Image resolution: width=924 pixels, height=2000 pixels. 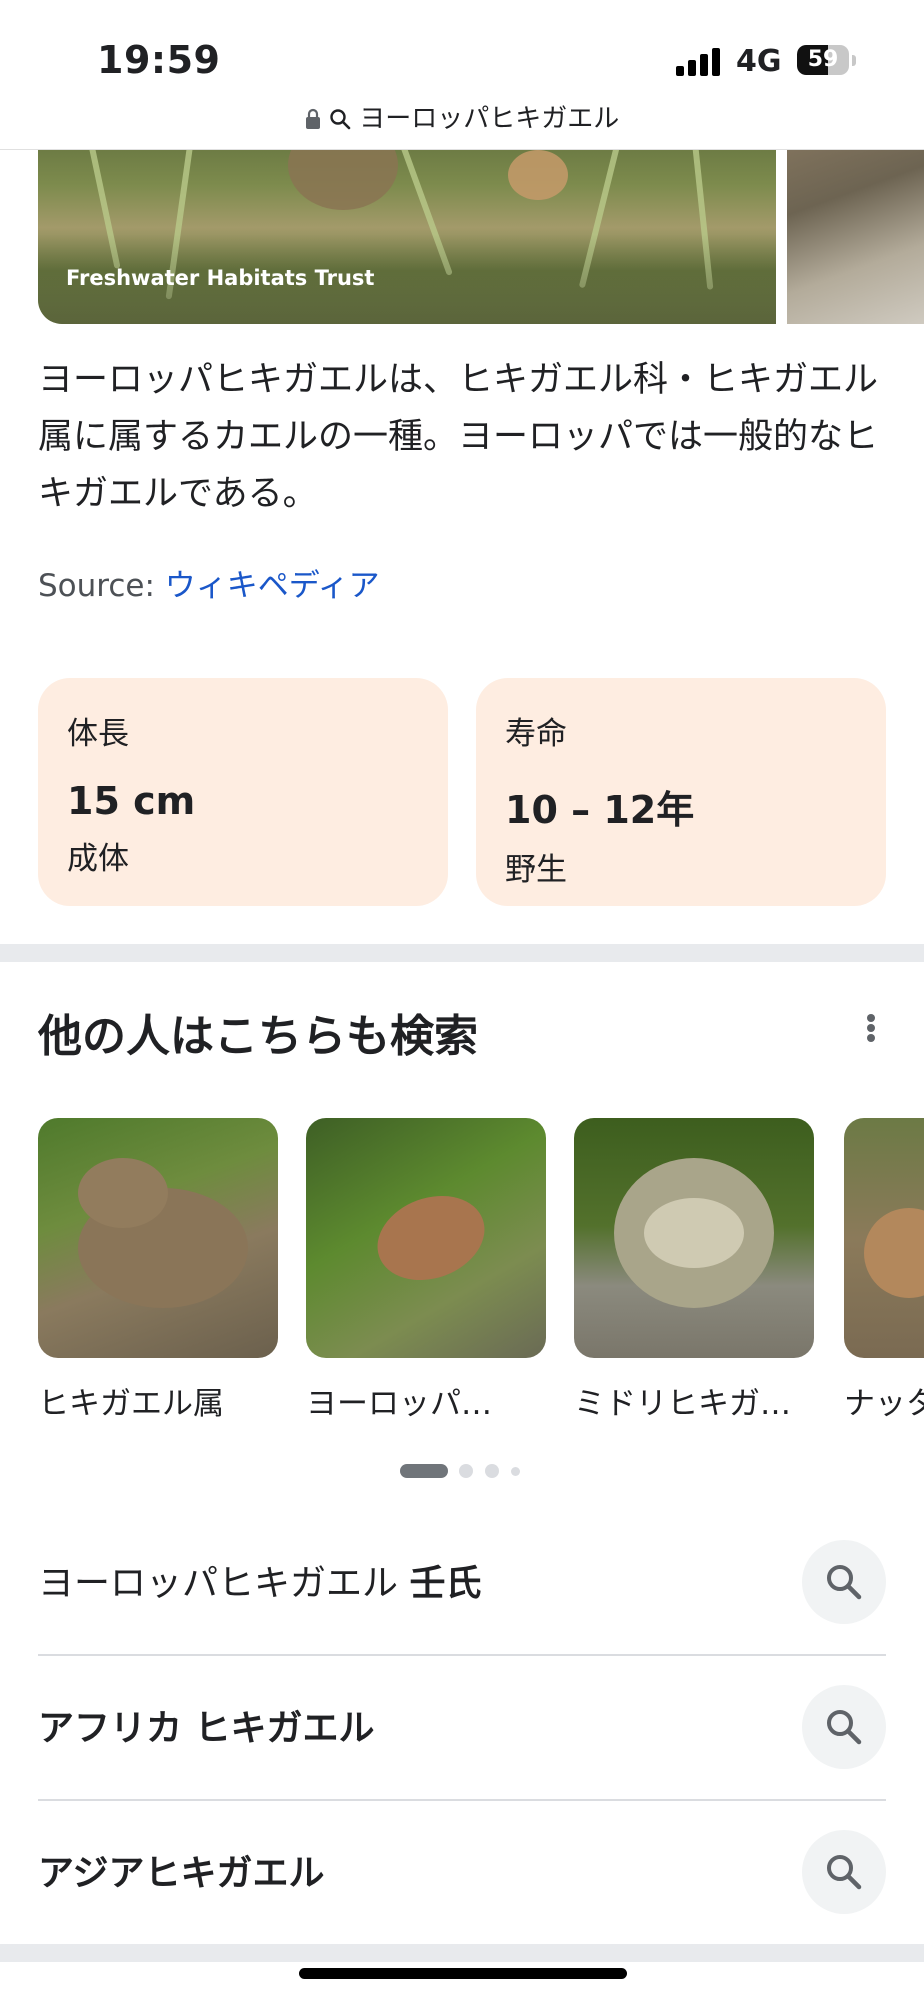 What do you see at coordinates (699, 62) in the screenshot?
I see `signal-icon` at bounding box center [699, 62].